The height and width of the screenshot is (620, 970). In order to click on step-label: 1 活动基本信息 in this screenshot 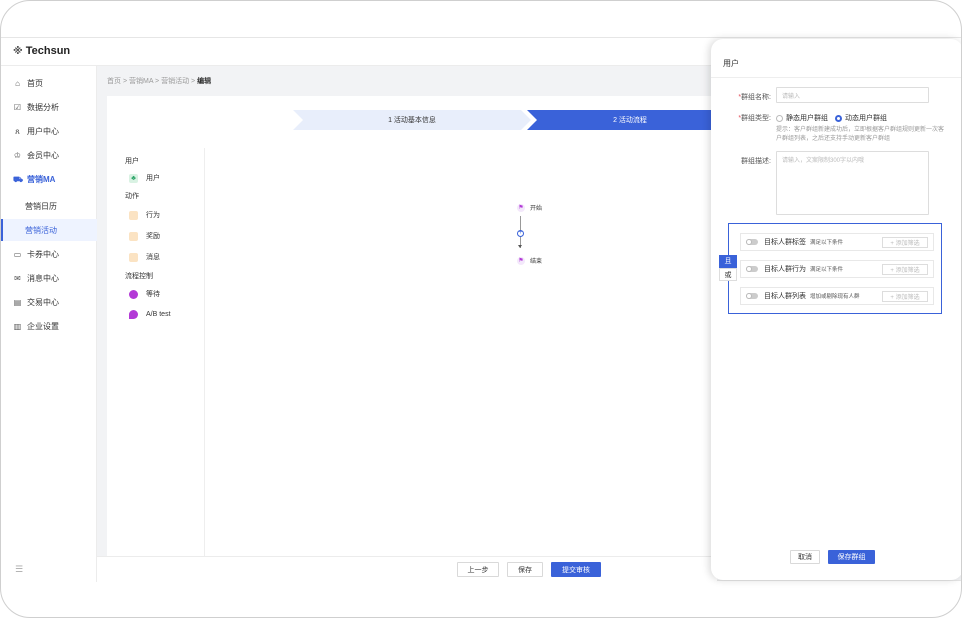, I will do `click(412, 120)`.